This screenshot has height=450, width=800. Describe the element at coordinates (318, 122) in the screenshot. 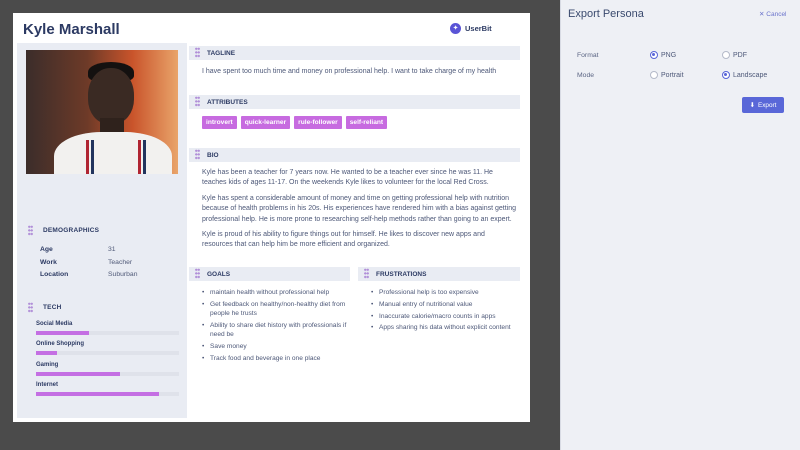

I see `attribute-tag: rule-follower` at that location.